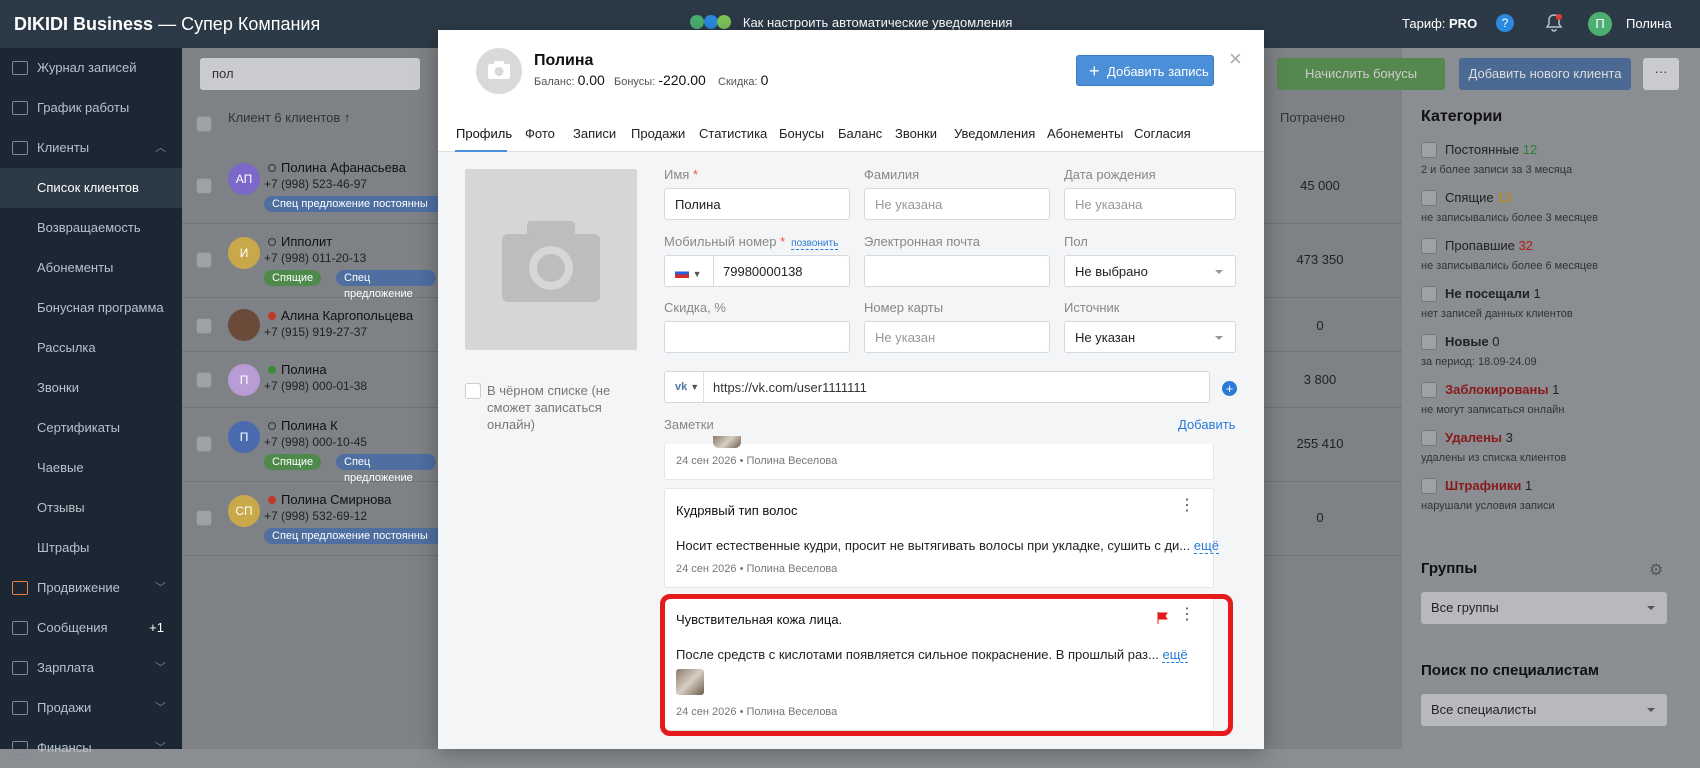 The image size is (1700, 768). What do you see at coordinates (1544, 710) in the screenshot?
I see `specialists-select: Все специалисты` at bounding box center [1544, 710].